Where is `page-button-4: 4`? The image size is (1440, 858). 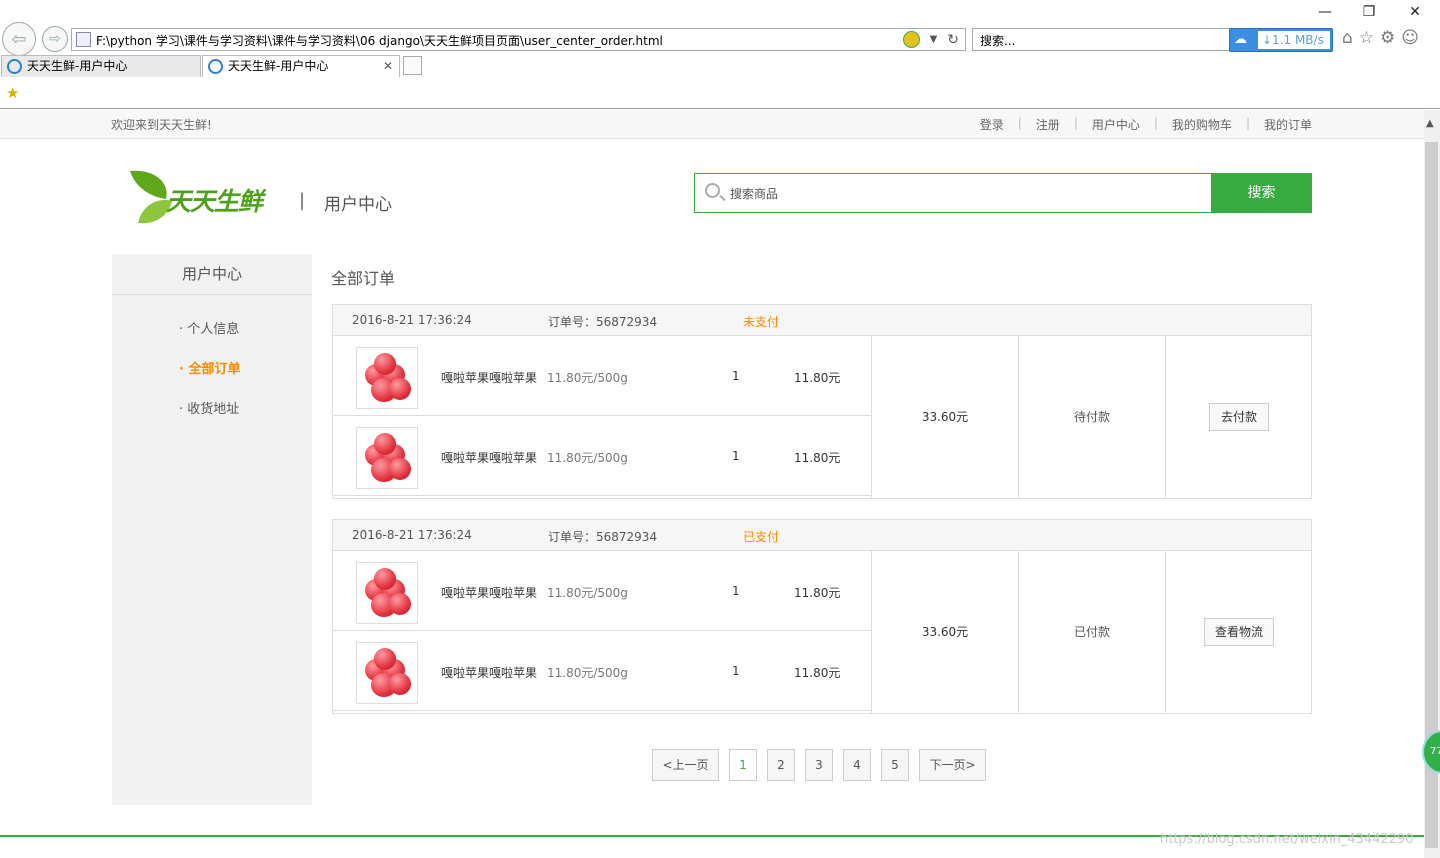
page-button-4: 4 is located at coordinates (857, 765).